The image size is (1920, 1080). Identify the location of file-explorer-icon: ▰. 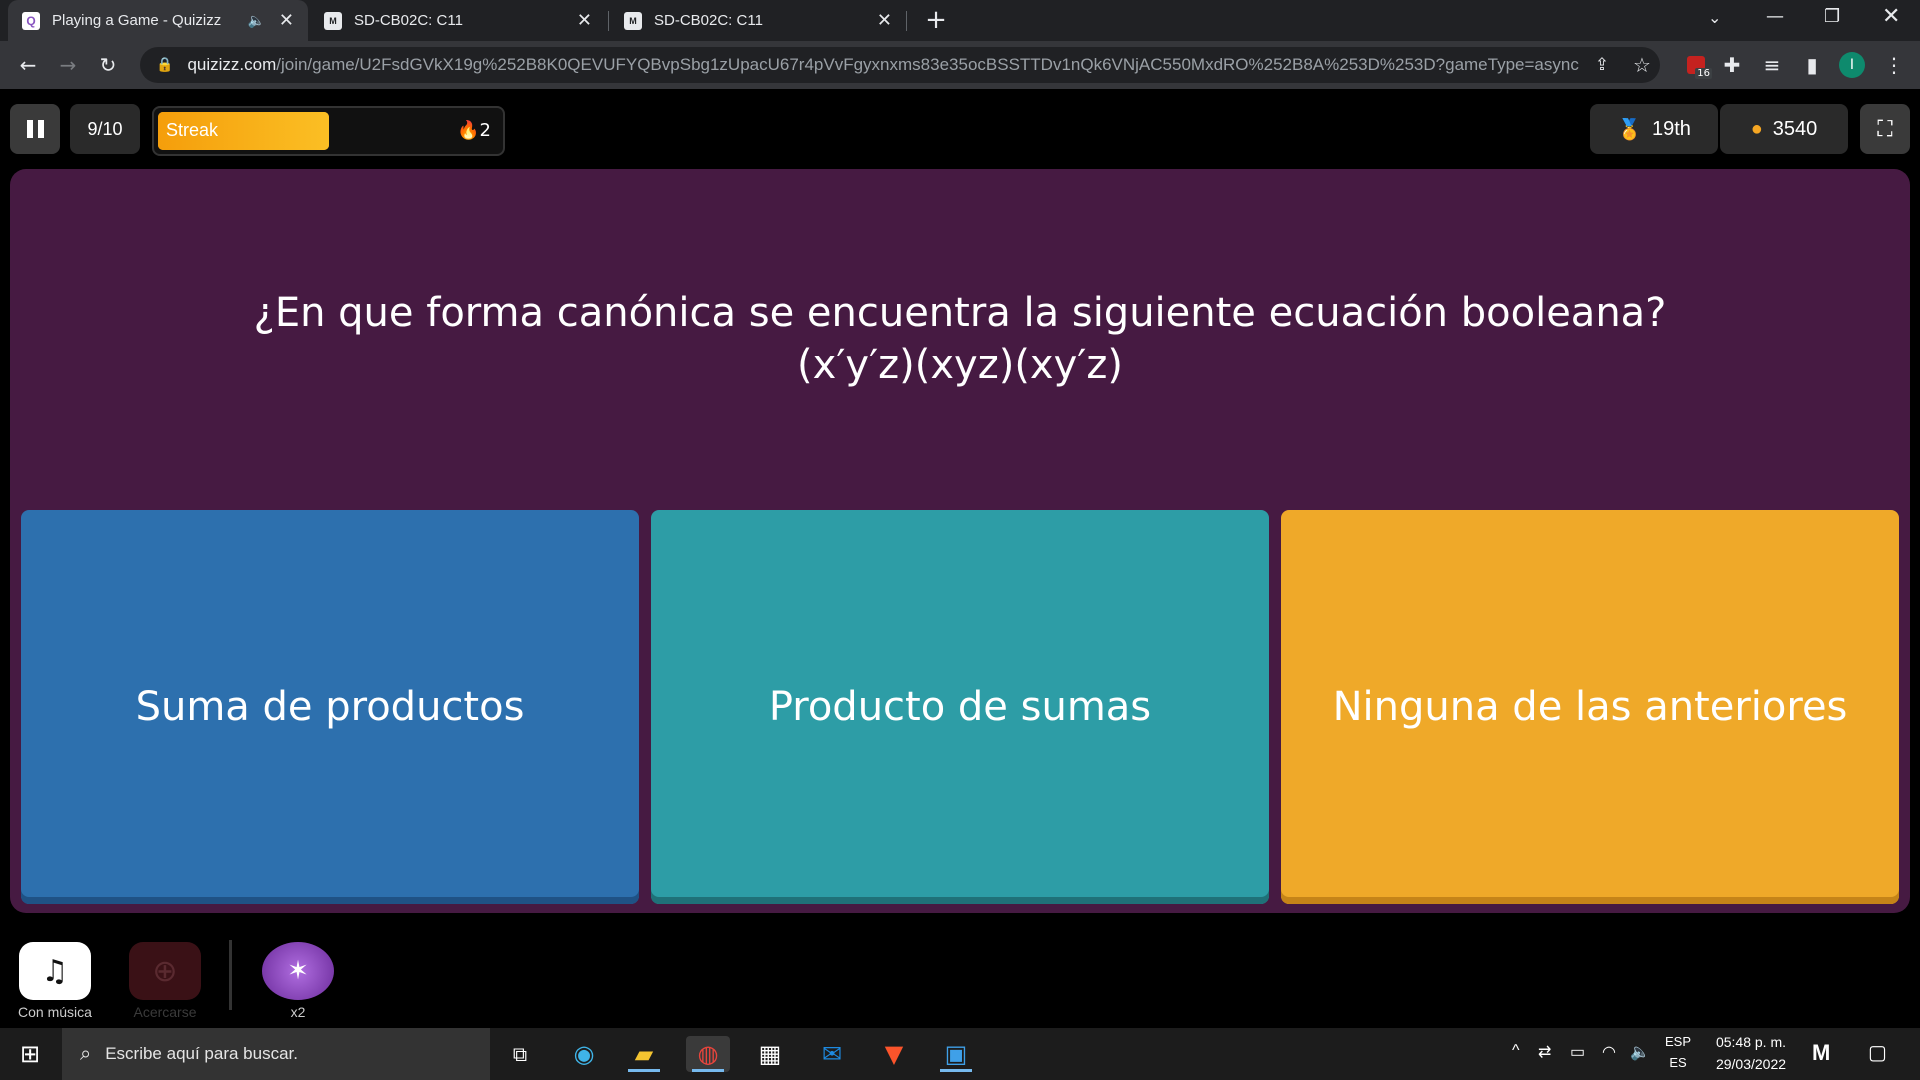
(644, 1054).